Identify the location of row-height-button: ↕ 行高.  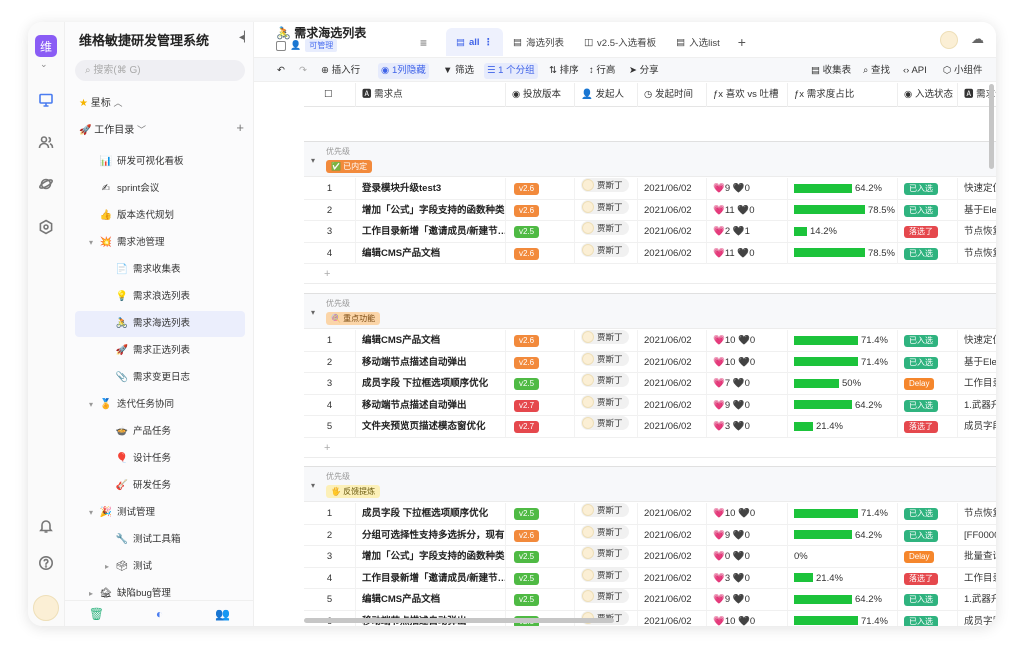
(602, 71).